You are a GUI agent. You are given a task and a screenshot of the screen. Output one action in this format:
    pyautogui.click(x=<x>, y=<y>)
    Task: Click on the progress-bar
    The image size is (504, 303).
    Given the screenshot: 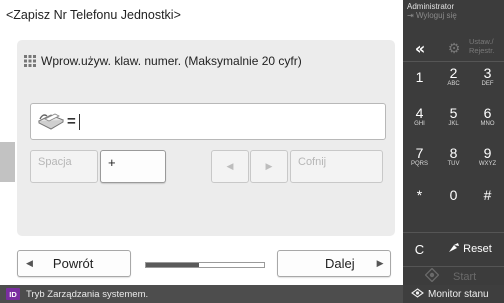 What is the action you would take?
    pyautogui.click(x=205, y=265)
    